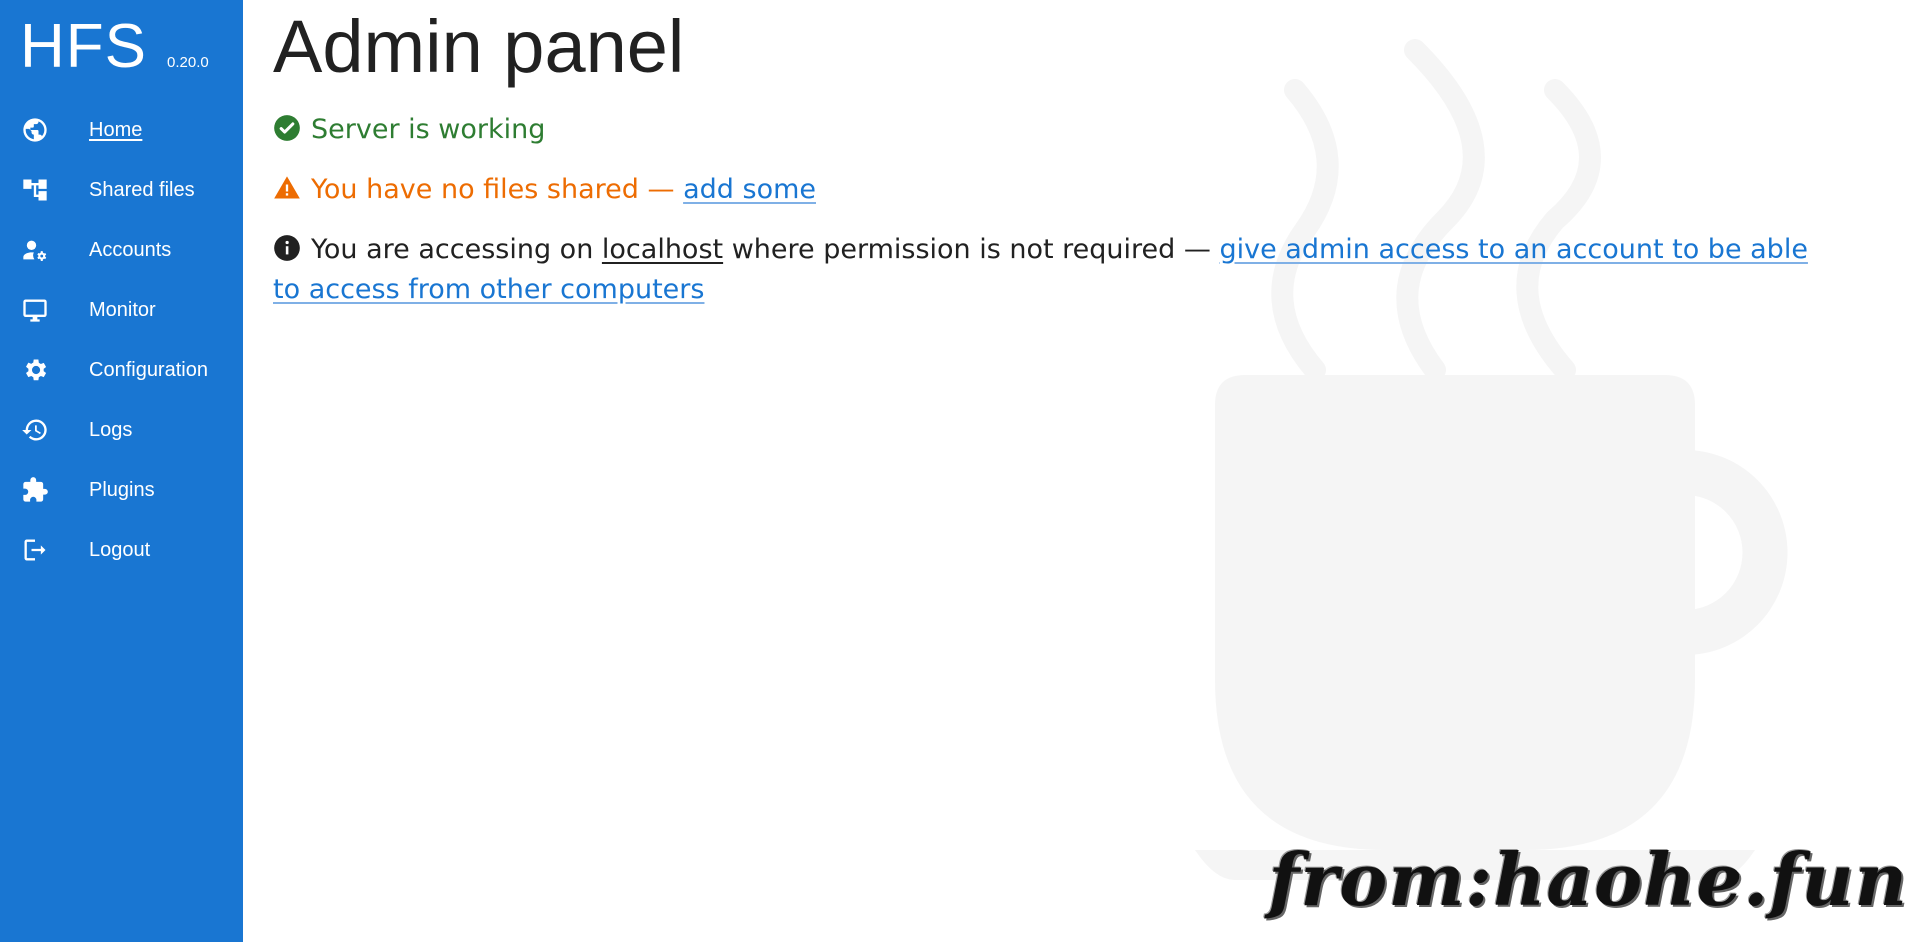  I want to click on sidebar-item-label: Plugins, so click(122, 489).